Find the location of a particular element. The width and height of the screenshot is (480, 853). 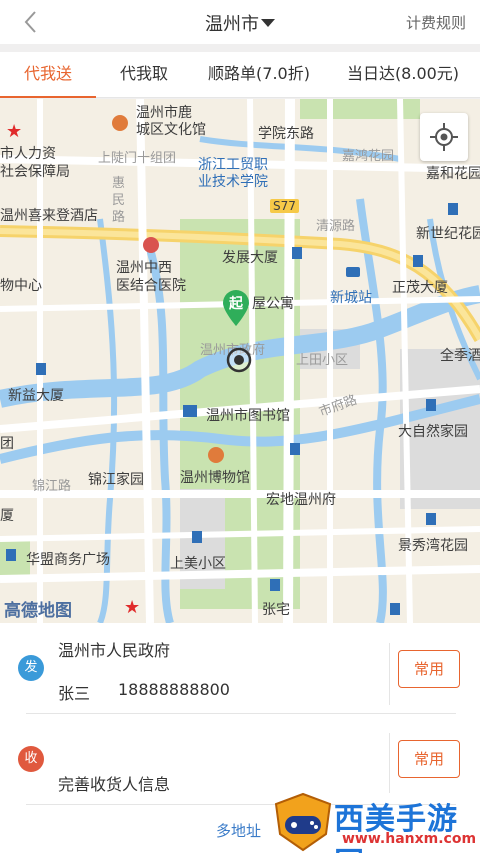

top-bar: 温州市 计费规则 is located at coordinates (240, 22).